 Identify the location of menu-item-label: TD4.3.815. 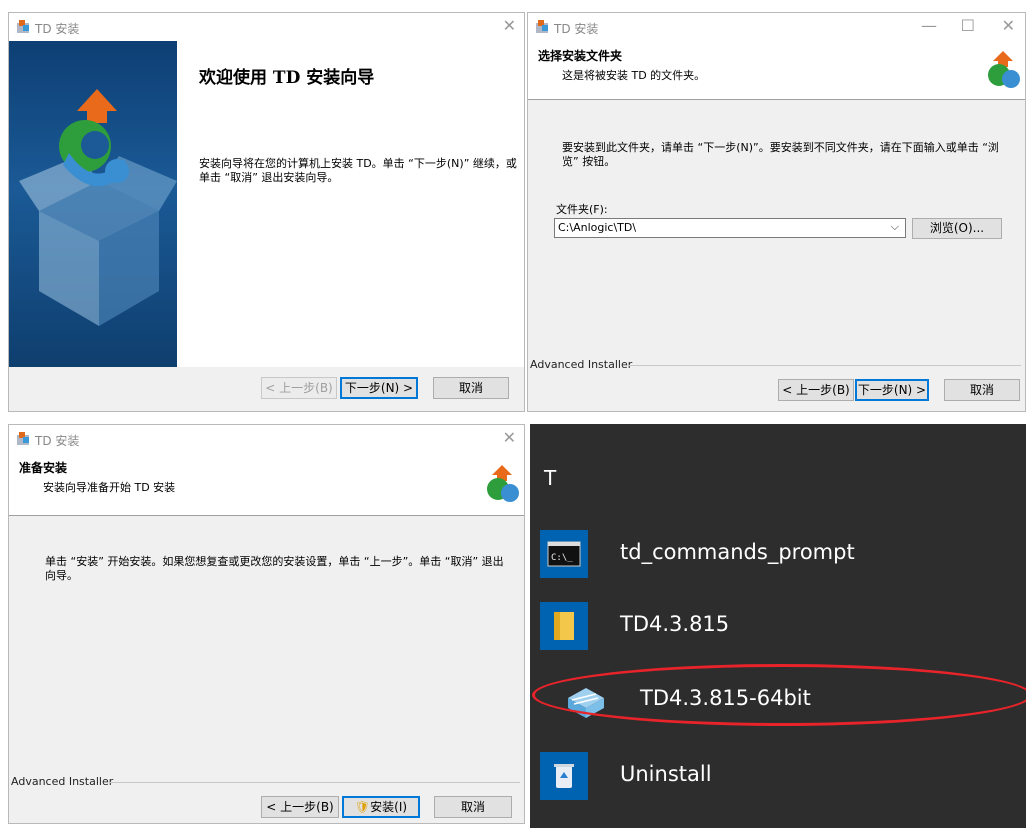
(675, 624).